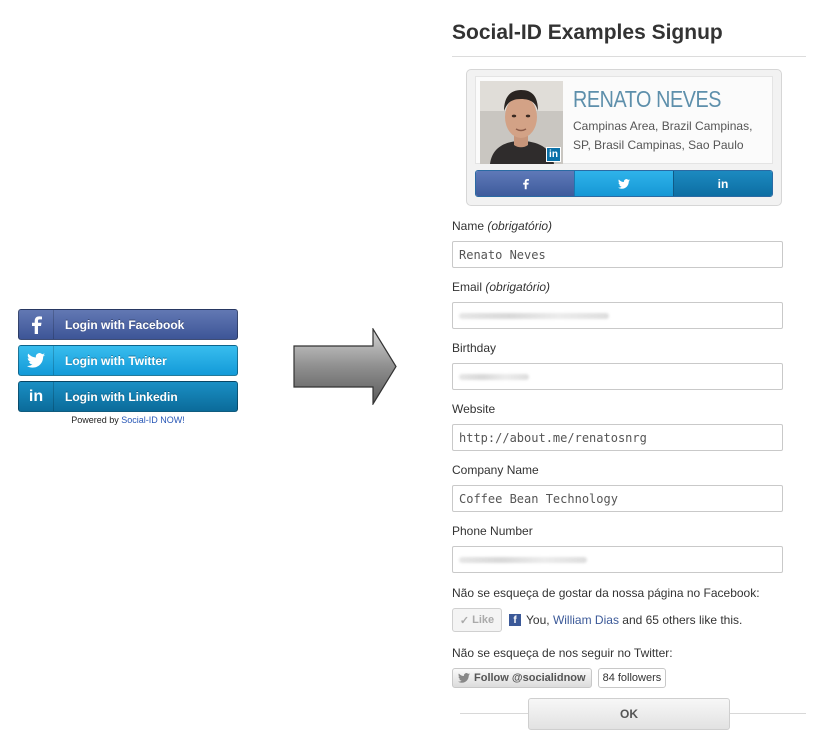 The width and height of the screenshot is (824, 752). Describe the element at coordinates (647, 99) in the screenshot. I see `profile-name: RENATO NEVES` at that location.